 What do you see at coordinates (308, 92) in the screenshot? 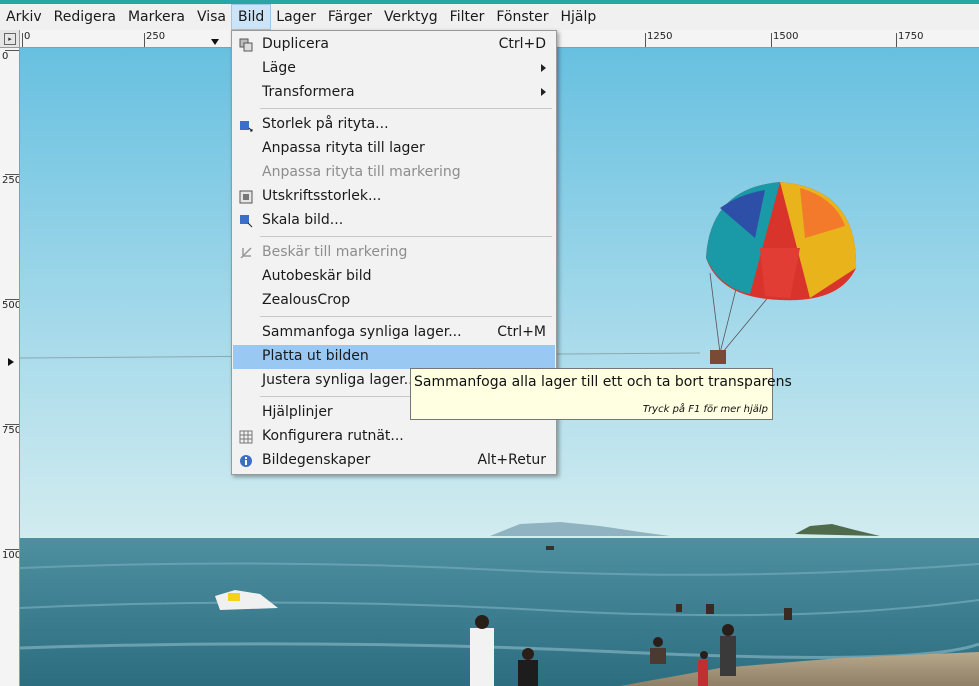
I see `menu-item-label: Transformera` at bounding box center [308, 92].